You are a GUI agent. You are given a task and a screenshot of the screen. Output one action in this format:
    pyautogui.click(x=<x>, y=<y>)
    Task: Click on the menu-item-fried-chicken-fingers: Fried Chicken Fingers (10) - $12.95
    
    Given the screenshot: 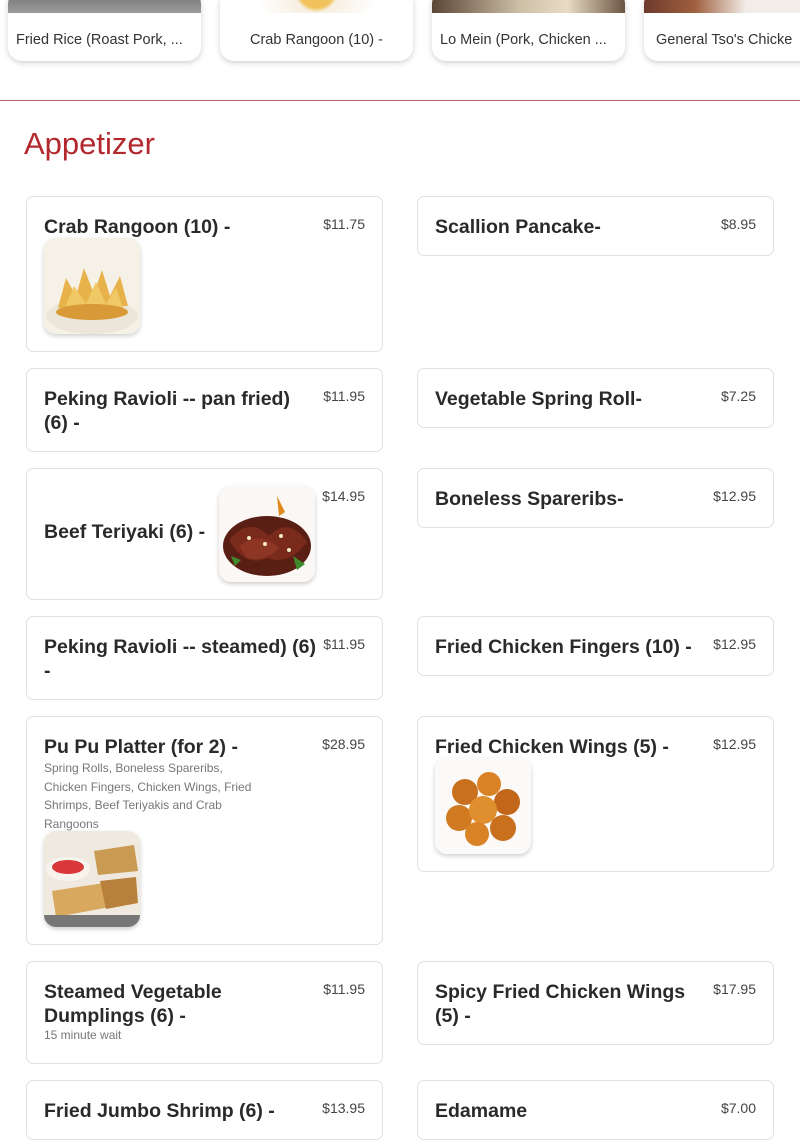 What is the action you would take?
    pyautogui.click(x=595, y=646)
    